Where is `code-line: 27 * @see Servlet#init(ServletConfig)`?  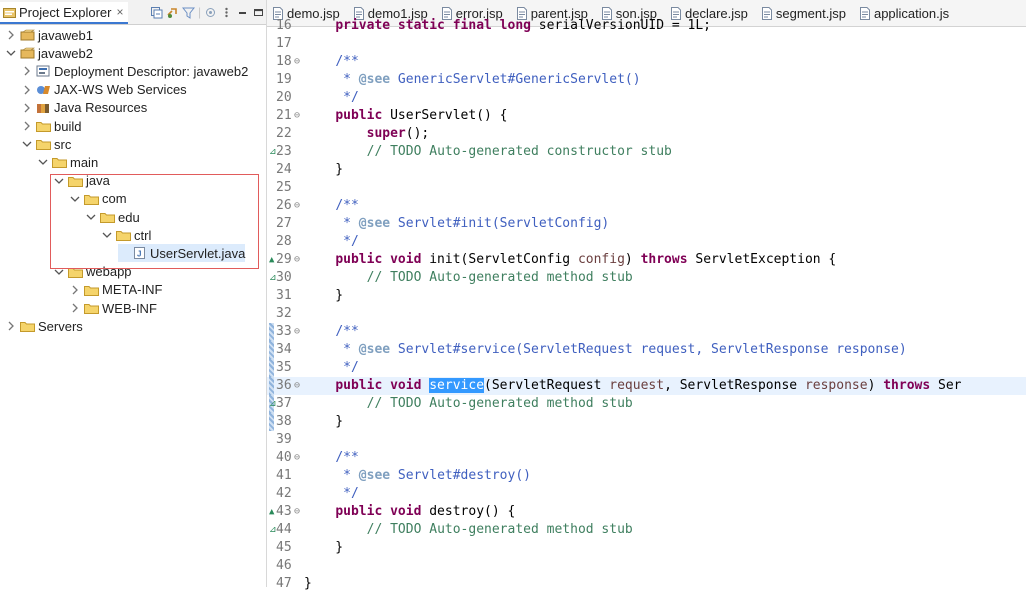
code-line: 27 * @see Servlet#init(ServletConfig) is located at coordinates (646, 224).